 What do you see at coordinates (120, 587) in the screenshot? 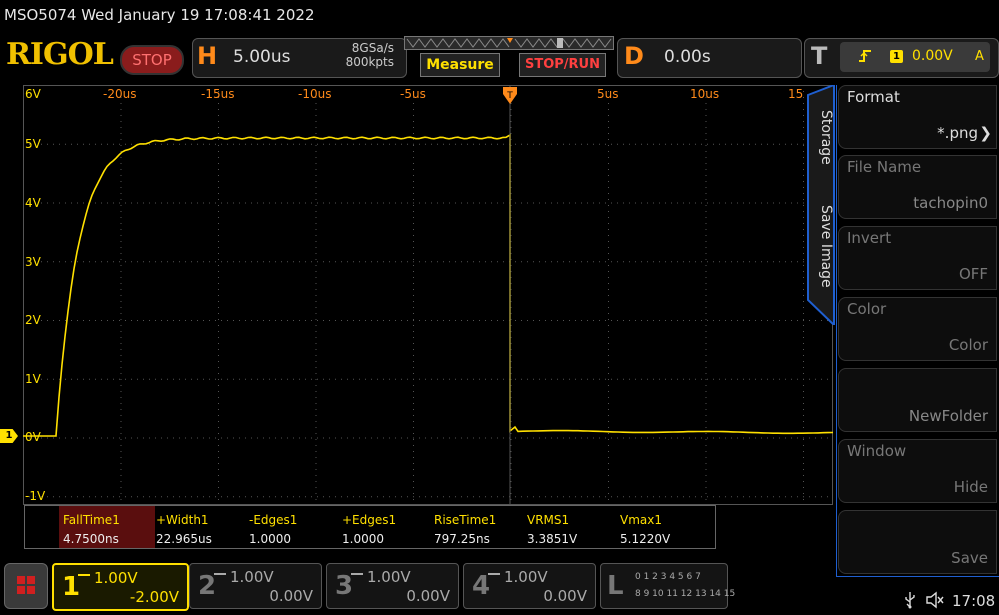
I see `channel-1-panel: 1 1.00V -2.00V` at bounding box center [120, 587].